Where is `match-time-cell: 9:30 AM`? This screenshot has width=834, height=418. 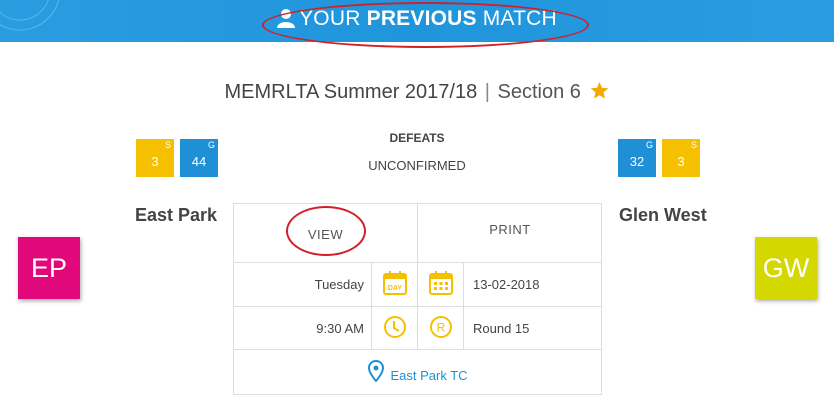
match-time-cell: 9:30 AM is located at coordinates (303, 328).